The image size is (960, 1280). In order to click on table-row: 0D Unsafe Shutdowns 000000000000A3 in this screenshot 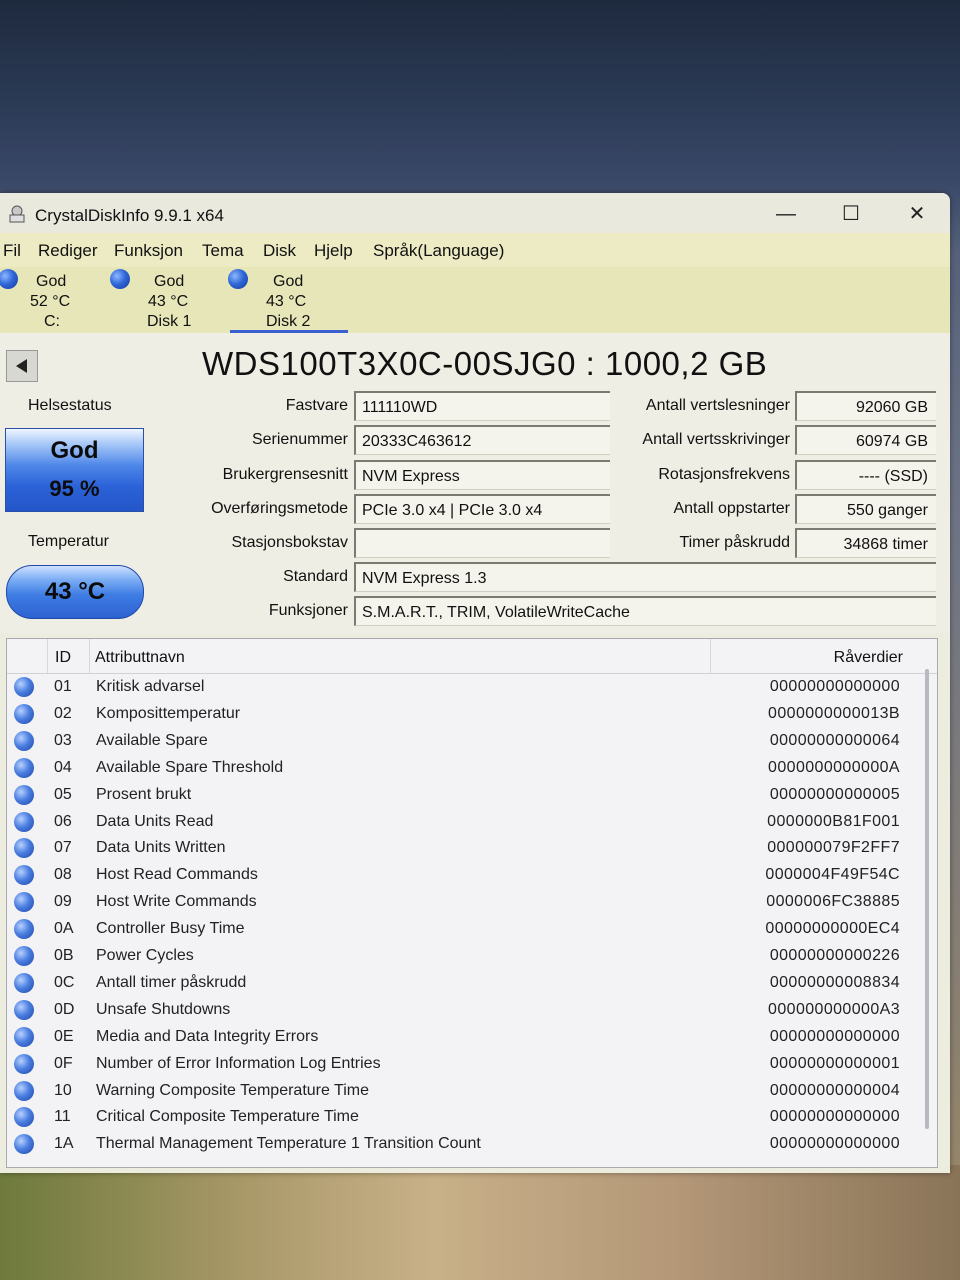, I will do `click(464, 1010)`.